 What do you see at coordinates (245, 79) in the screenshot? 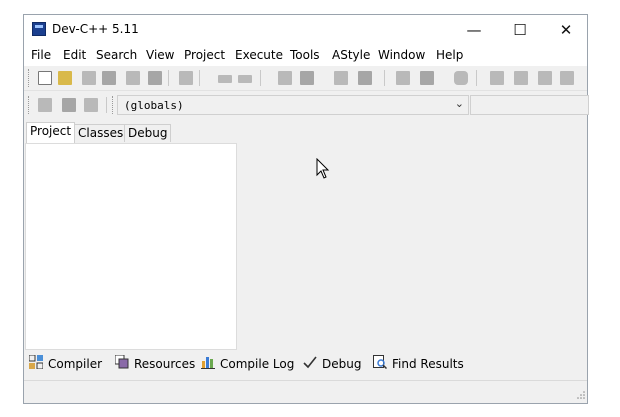
I see `redo-icon` at bounding box center [245, 79].